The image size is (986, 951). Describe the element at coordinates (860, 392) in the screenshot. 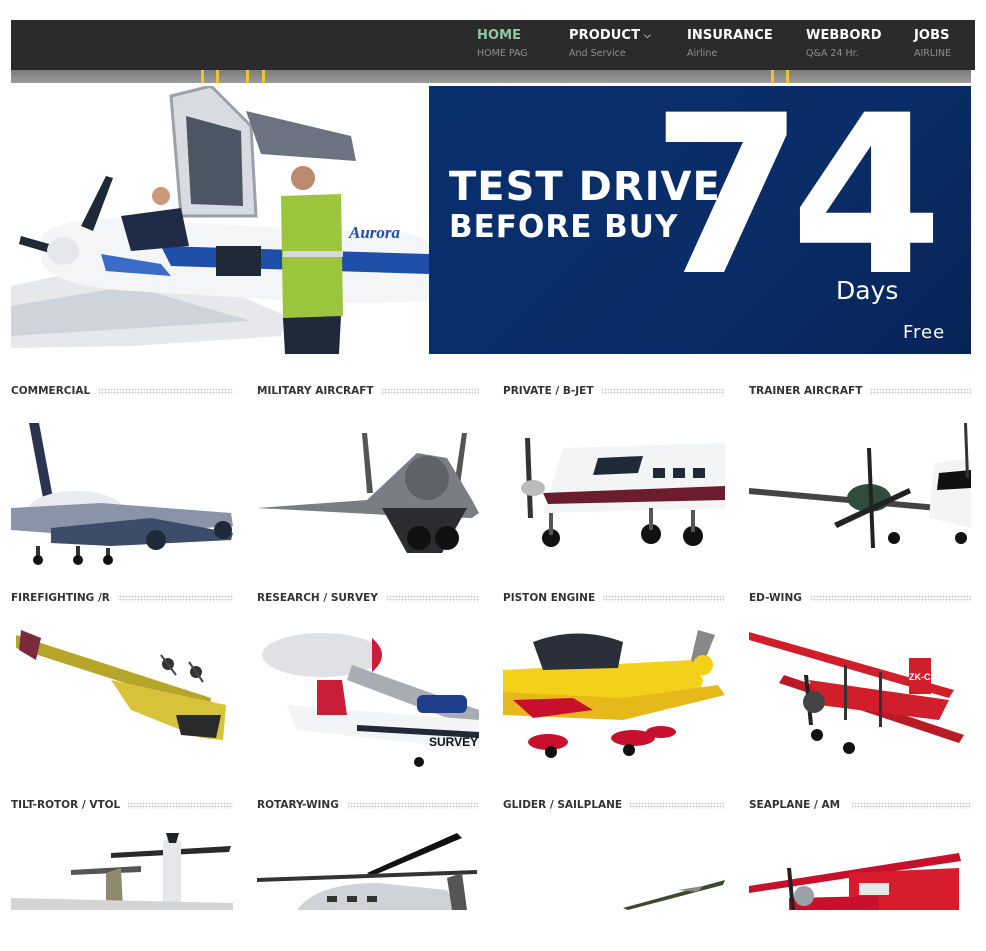

I see `category-trainer-label: TRAINER AIRCRAFT` at that location.